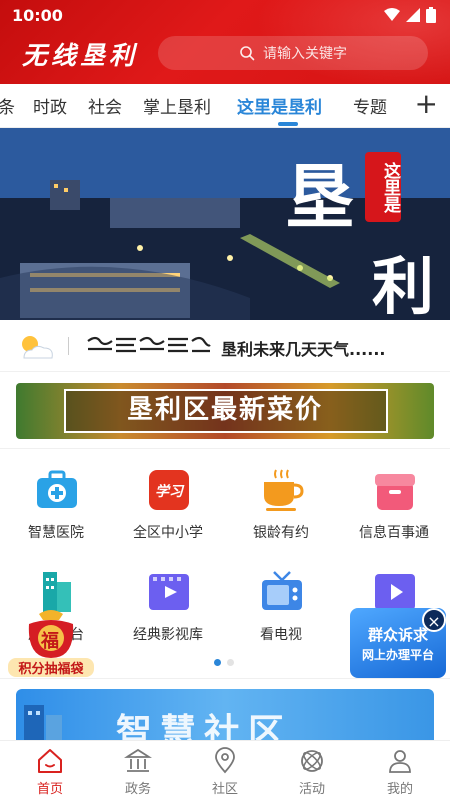 This screenshot has height=800, width=450. I want to click on grid-info-service: 信息百事通, so click(394, 506).